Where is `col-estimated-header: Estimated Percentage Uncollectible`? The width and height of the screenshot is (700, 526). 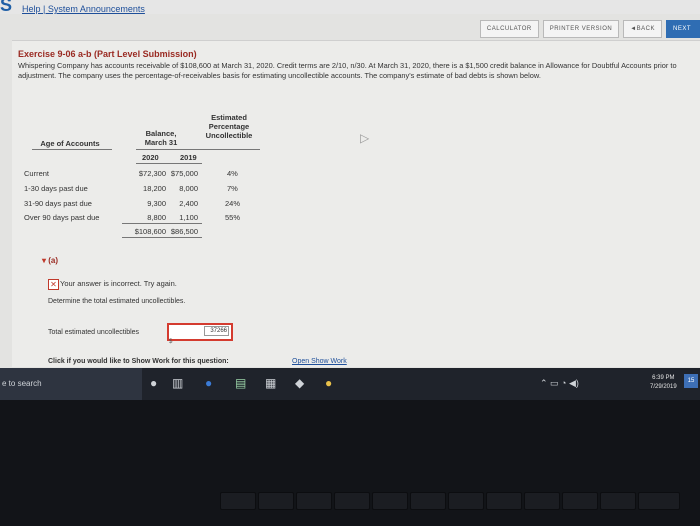
col-estimated-header: Estimated Percentage Uncollectible is located at coordinates (229, 126).